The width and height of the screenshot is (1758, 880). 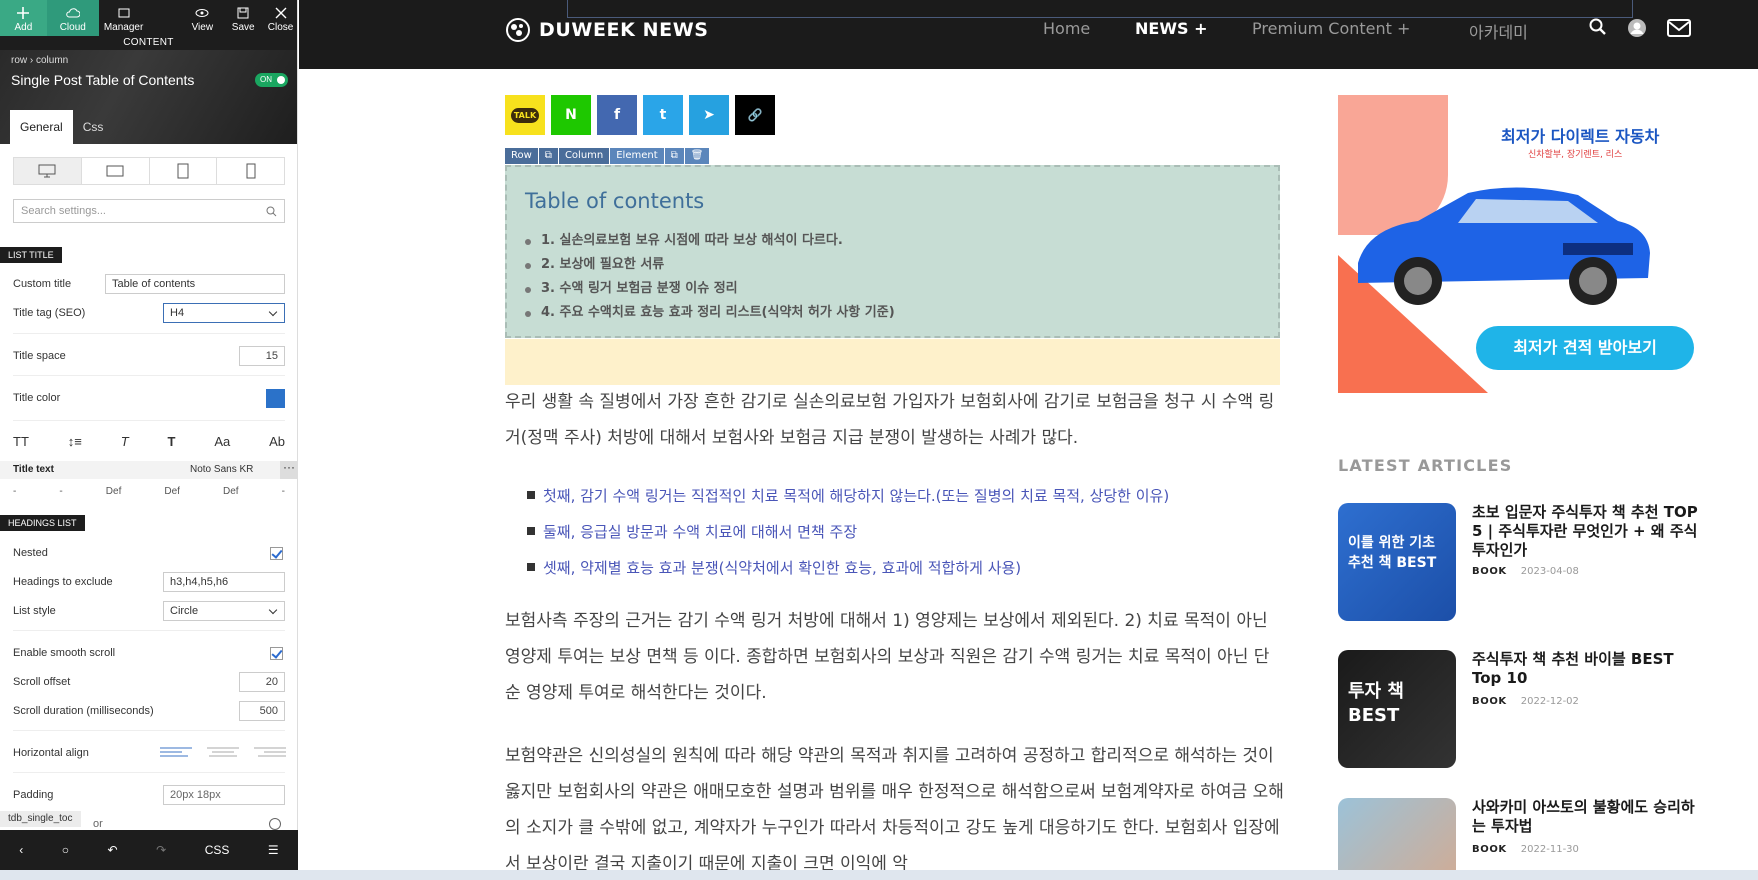 What do you see at coordinates (262, 356) in the screenshot?
I see `title-space-input: 15` at bounding box center [262, 356].